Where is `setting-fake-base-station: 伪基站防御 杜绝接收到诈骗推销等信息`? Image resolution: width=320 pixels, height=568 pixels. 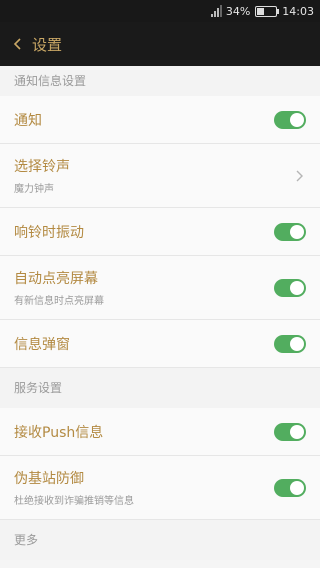 setting-fake-base-station: 伪基站防御 杜绝接收到诈骗推销等信息 is located at coordinates (160, 488).